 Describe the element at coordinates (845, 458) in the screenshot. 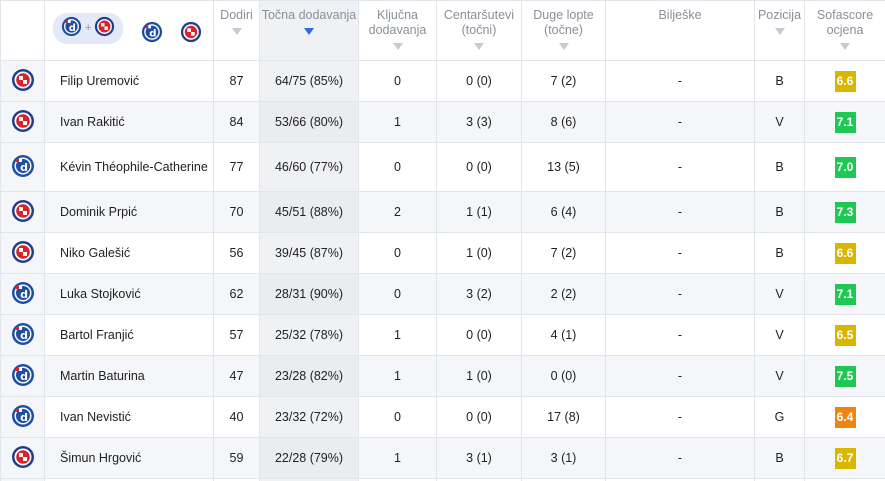

I see `rating-badge: 6.7` at that location.